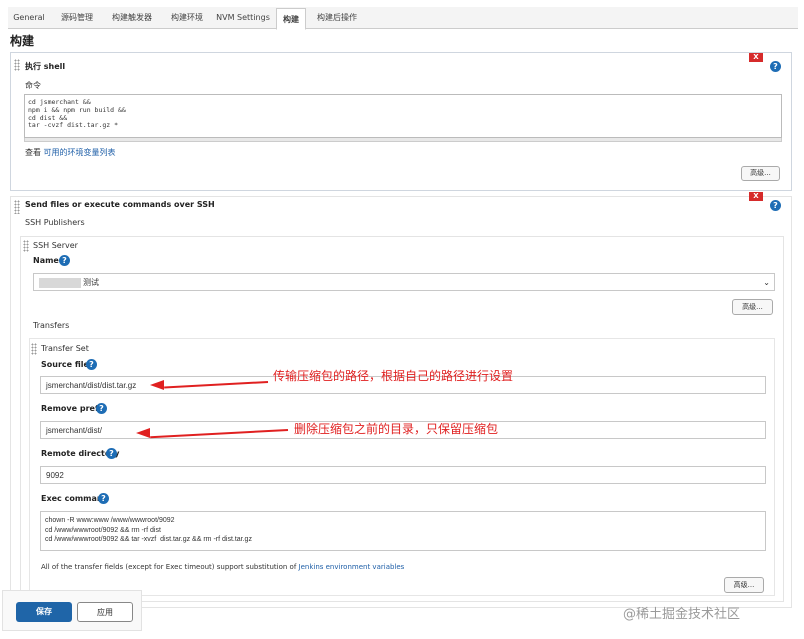  I want to click on command-line: cd dist &&, so click(48, 117).